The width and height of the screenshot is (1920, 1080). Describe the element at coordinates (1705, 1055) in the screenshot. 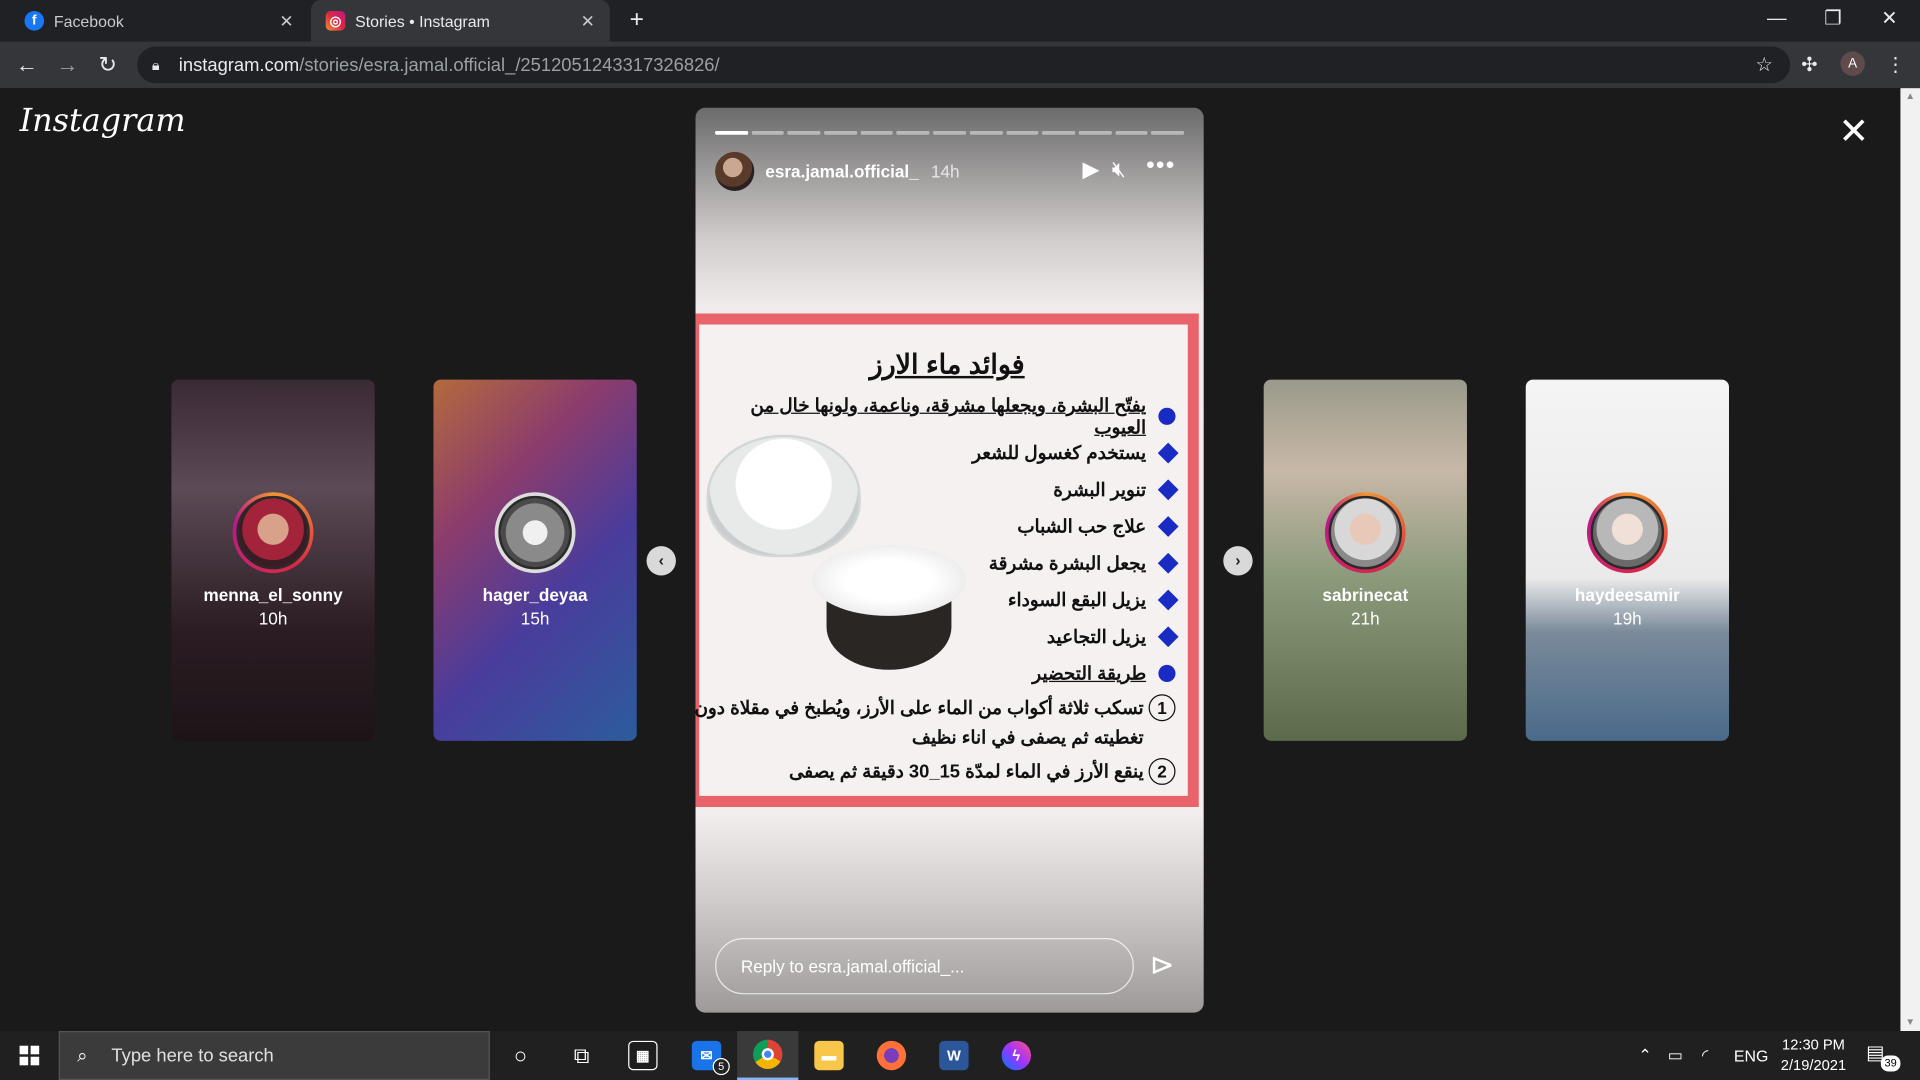

I see `wifi-icon: ◜` at that location.